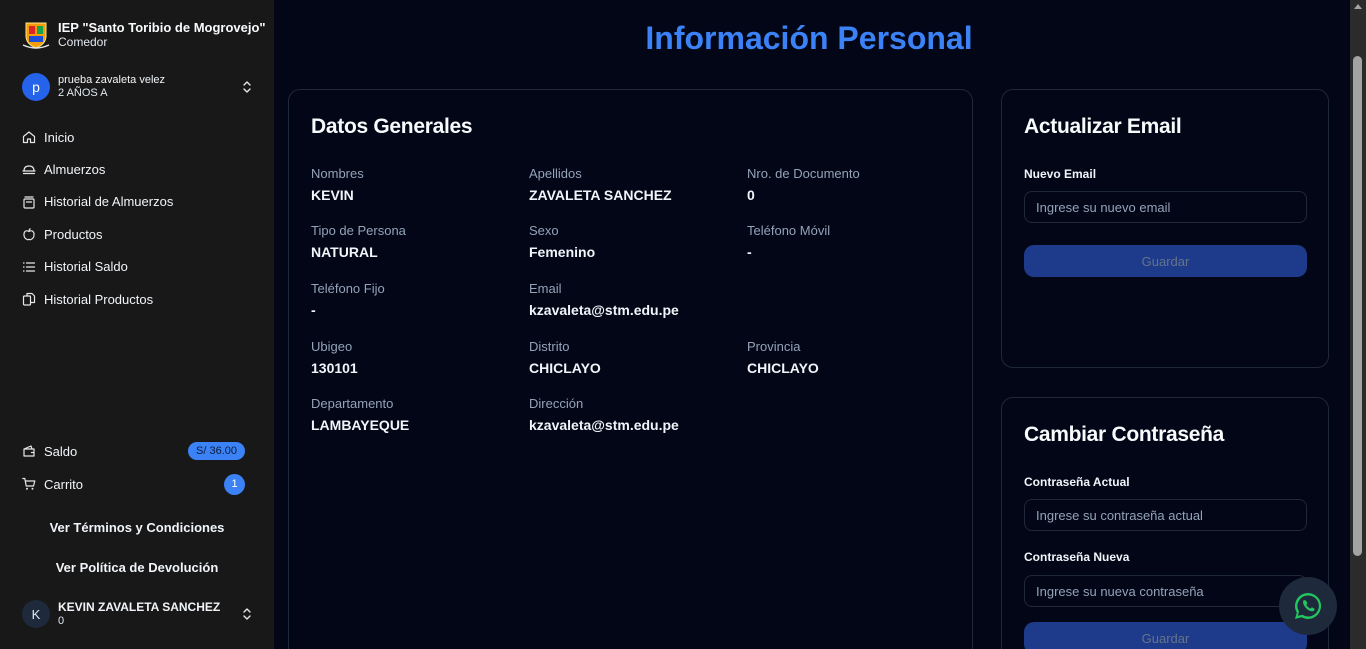  What do you see at coordinates (348, 288) in the screenshot?
I see `field-label: Teléfono Fijo` at bounding box center [348, 288].